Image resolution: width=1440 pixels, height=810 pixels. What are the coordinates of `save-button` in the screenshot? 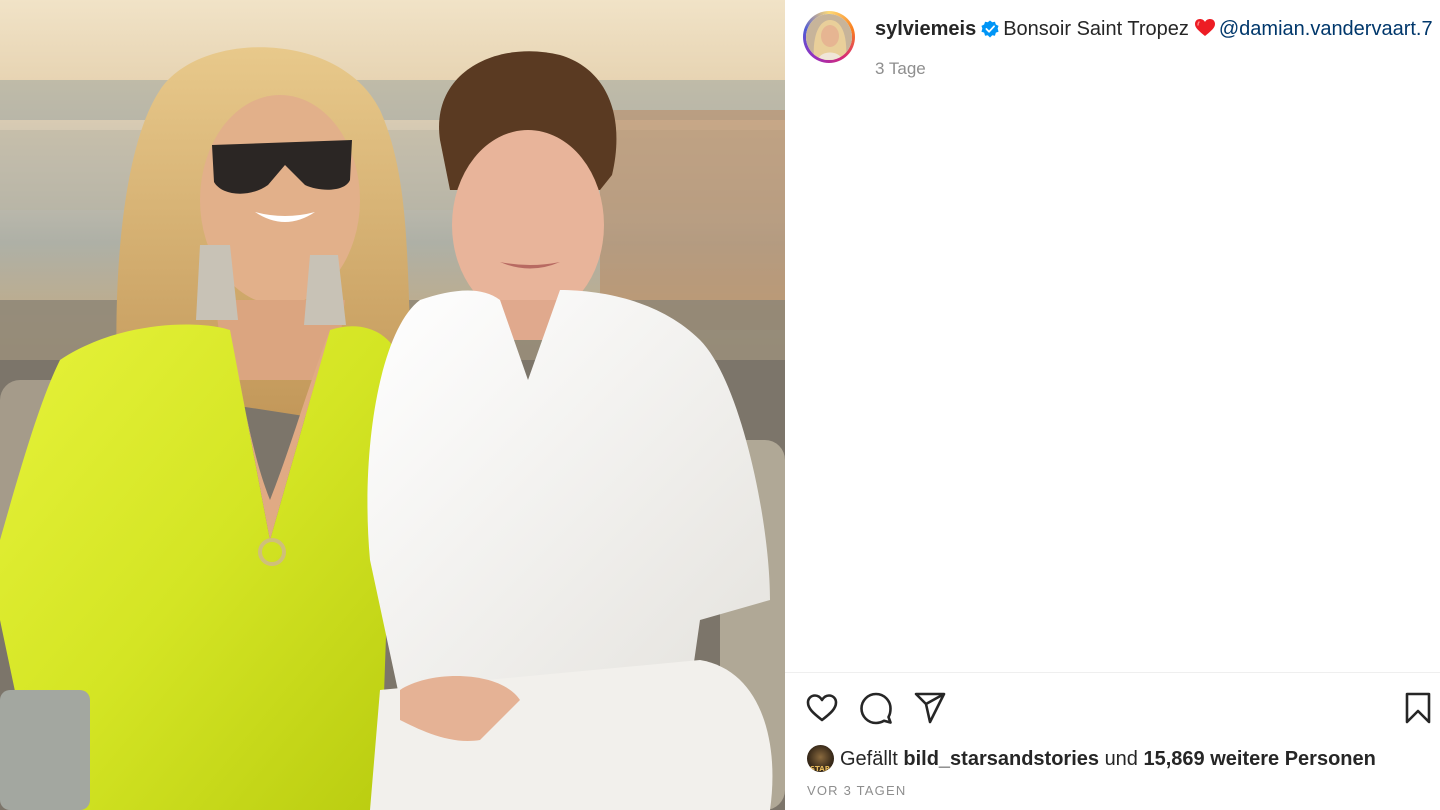 It's located at (1418, 708).